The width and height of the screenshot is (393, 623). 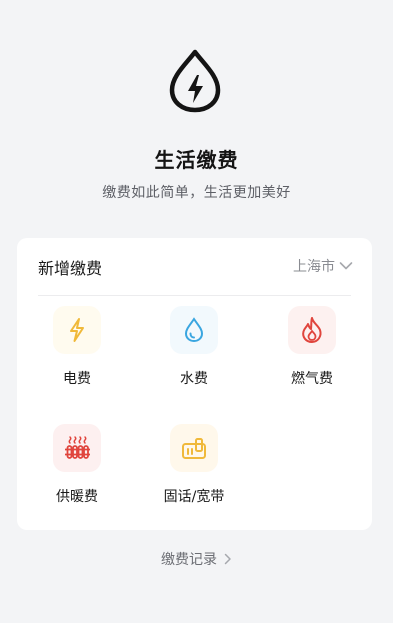 What do you see at coordinates (196, 160) in the screenshot?
I see `page-title: 生活缴费` at bounding box center [196, 160].